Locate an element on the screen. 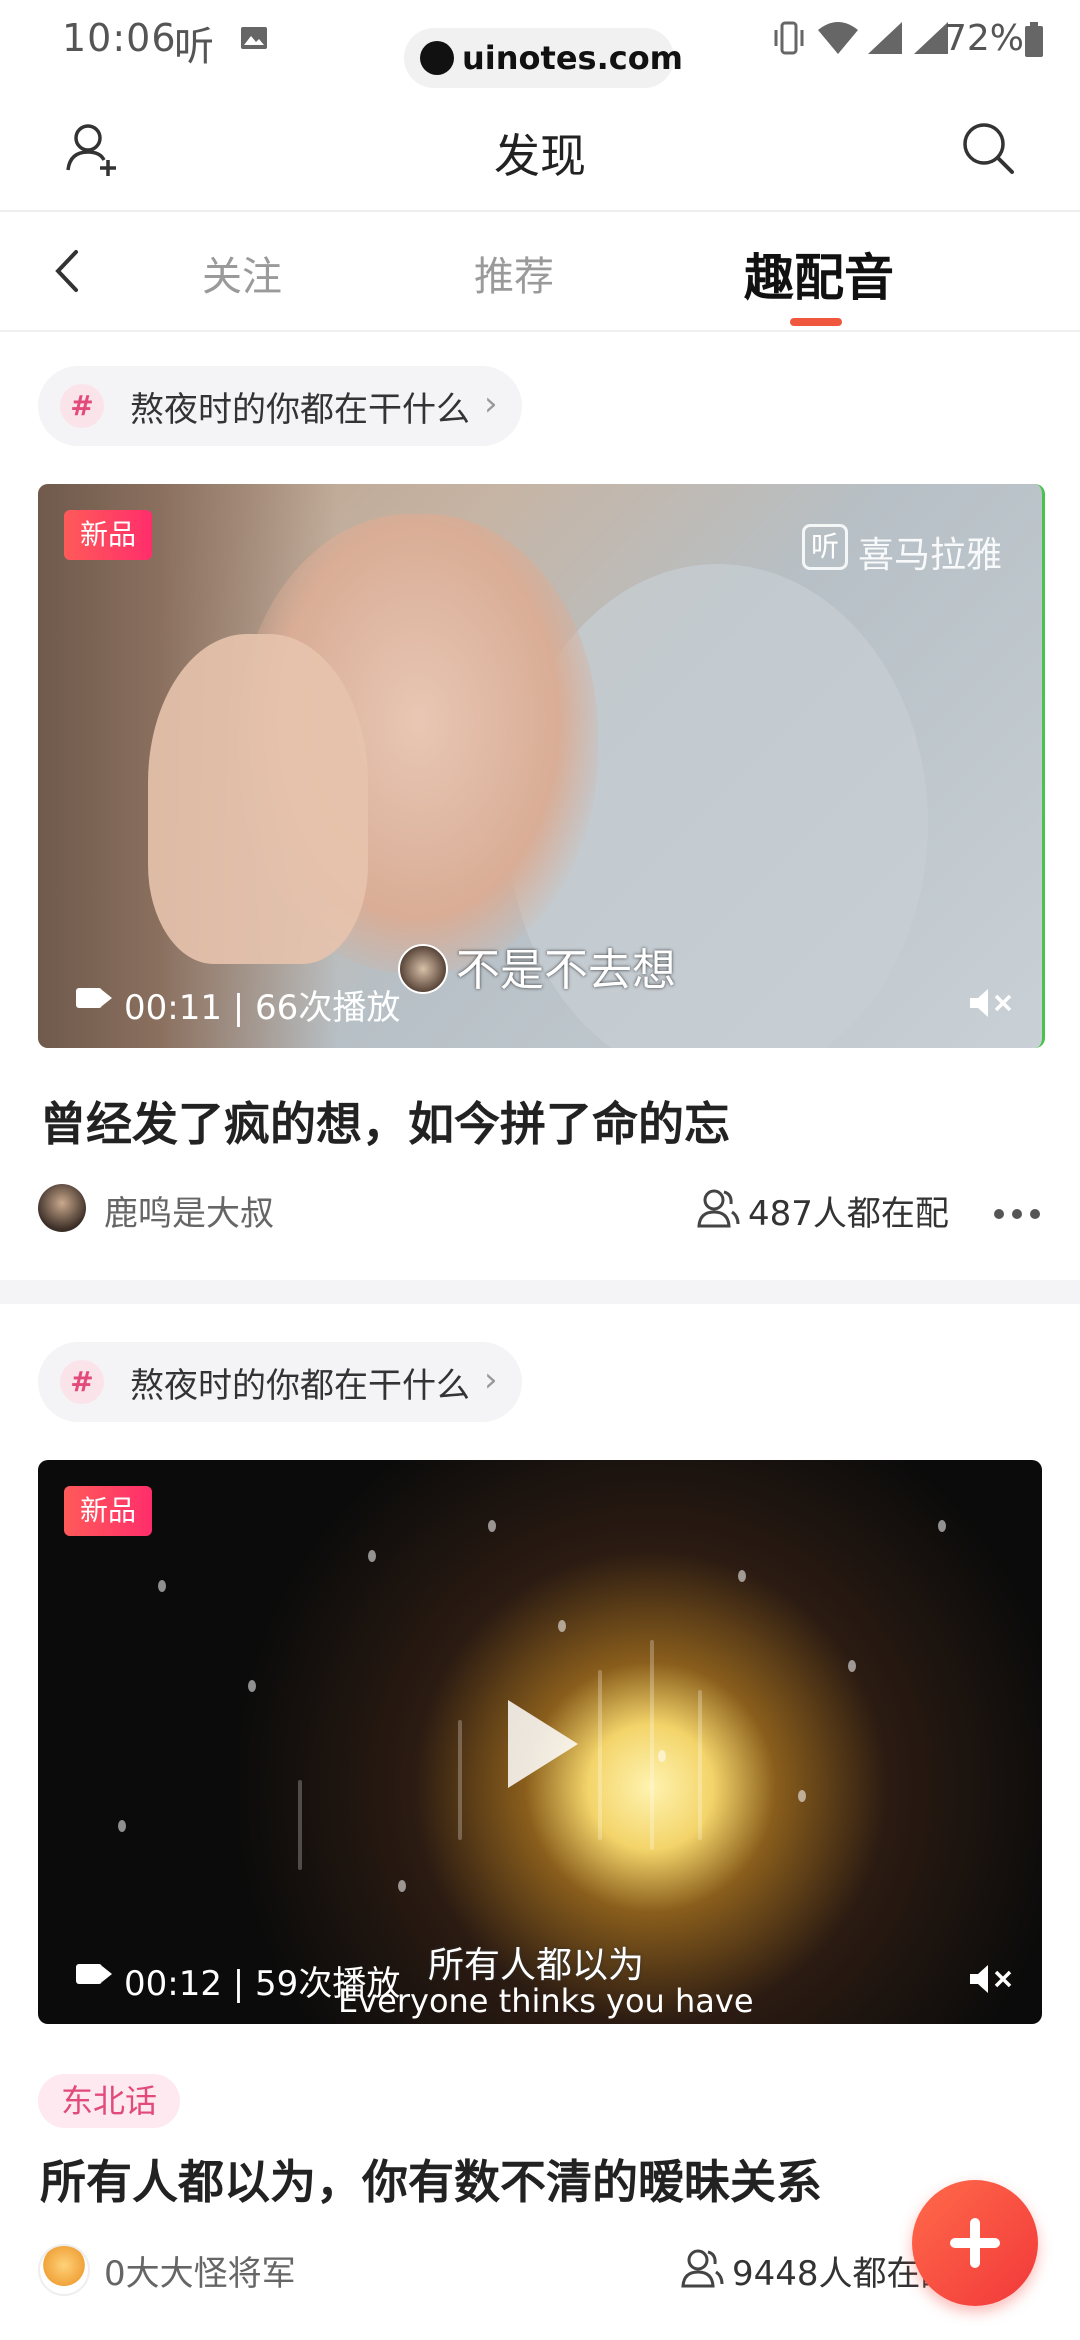 Image resolution: width=1080 pixels, height=2340 pixels. top-navigation-bar: 发现 is located at coordinates (540, 154).